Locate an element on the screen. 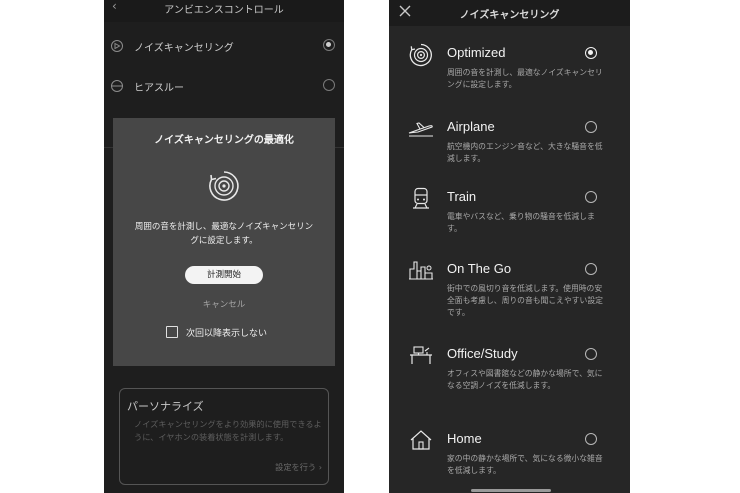 The height and width of the screenshot is (493, 740). radio-airplane is located at coordinates (591, 127).